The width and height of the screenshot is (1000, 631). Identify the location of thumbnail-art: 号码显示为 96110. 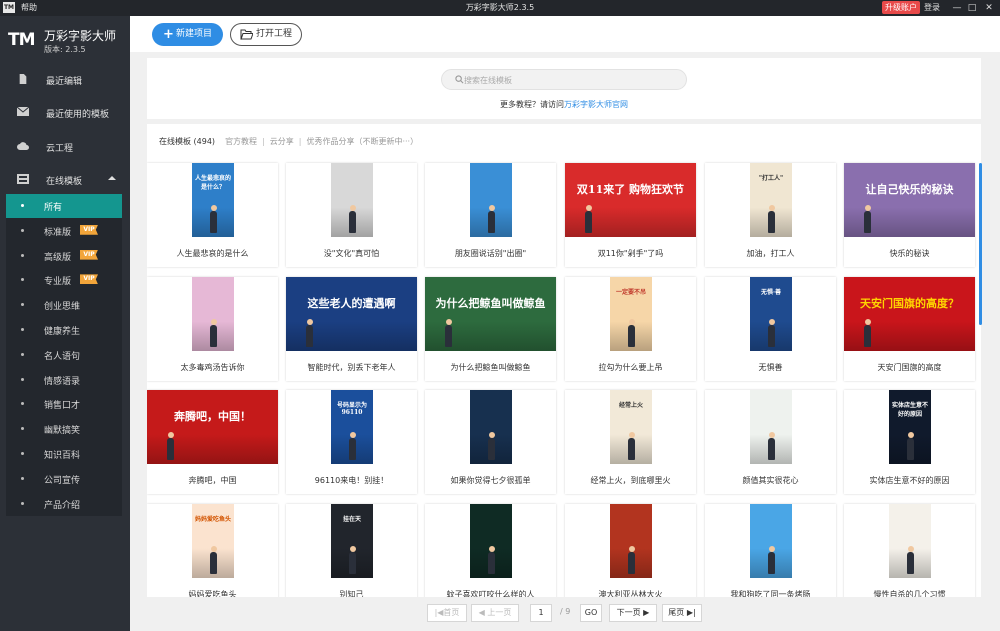
(352, 427).